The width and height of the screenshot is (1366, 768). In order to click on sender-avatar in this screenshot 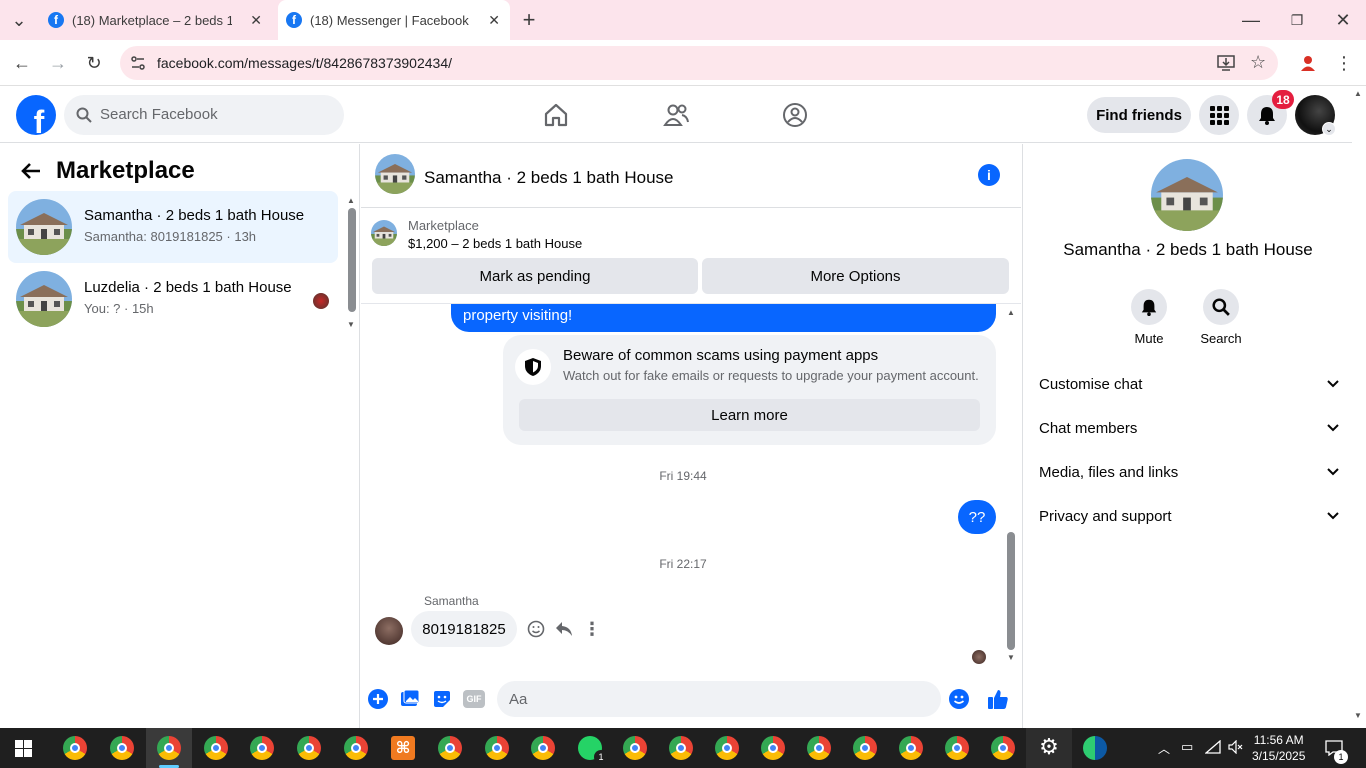, I will do `click(389, 631)`.